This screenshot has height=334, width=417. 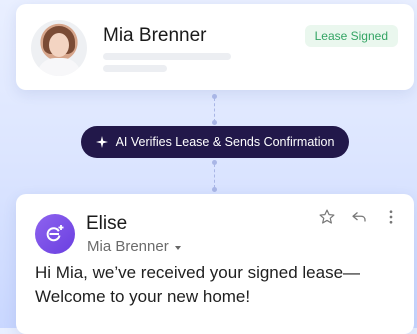 I want to click on email-actions, so click(x=359, y=217).